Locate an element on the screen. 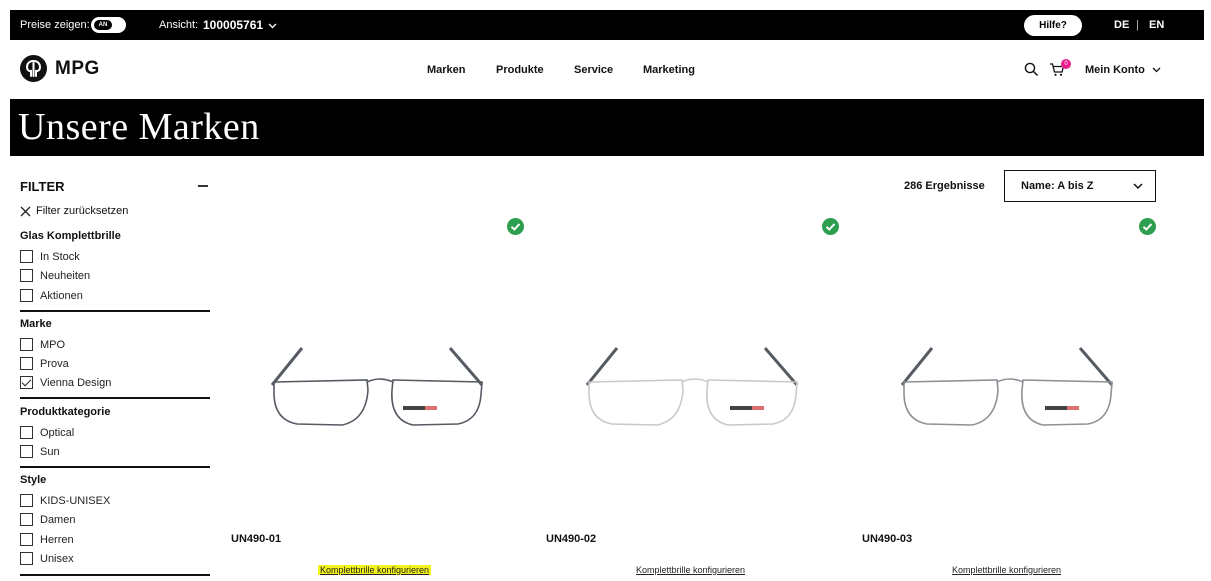  filter-option-vienna-design: Vienna Design is located at coordinates (65, 382).